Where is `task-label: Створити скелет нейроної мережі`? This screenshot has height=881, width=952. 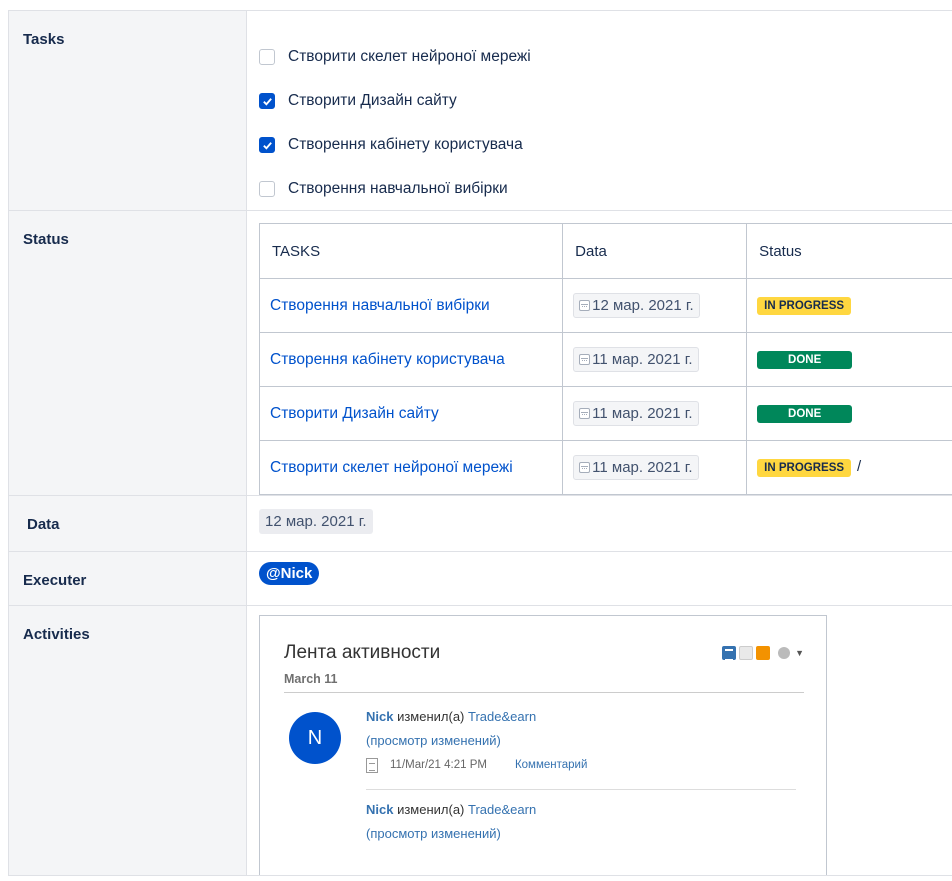 task-label: Створити скелет нейроної мережі is located at coordinates (409, 56).